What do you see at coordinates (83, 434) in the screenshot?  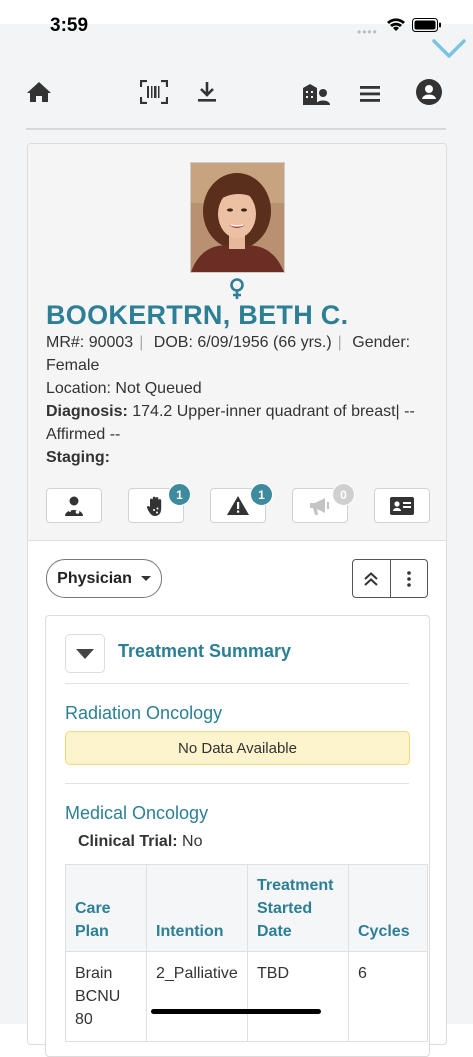 I see `diagnosis-status: Affirmed --` at bounding box center [83, 434].